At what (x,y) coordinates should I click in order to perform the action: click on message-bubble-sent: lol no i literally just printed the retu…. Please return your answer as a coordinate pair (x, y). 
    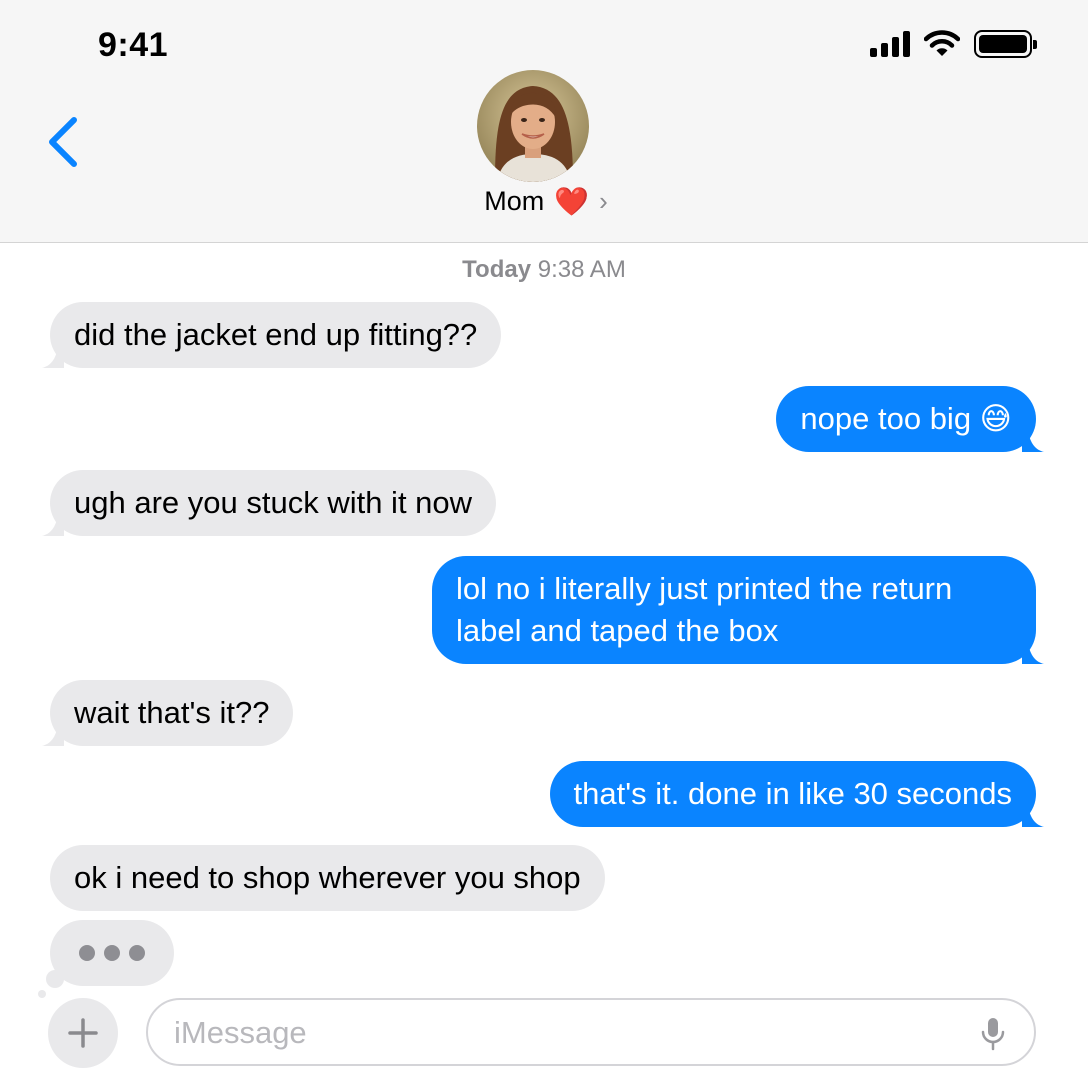
    Looking at the image, I should click on (738, 610).